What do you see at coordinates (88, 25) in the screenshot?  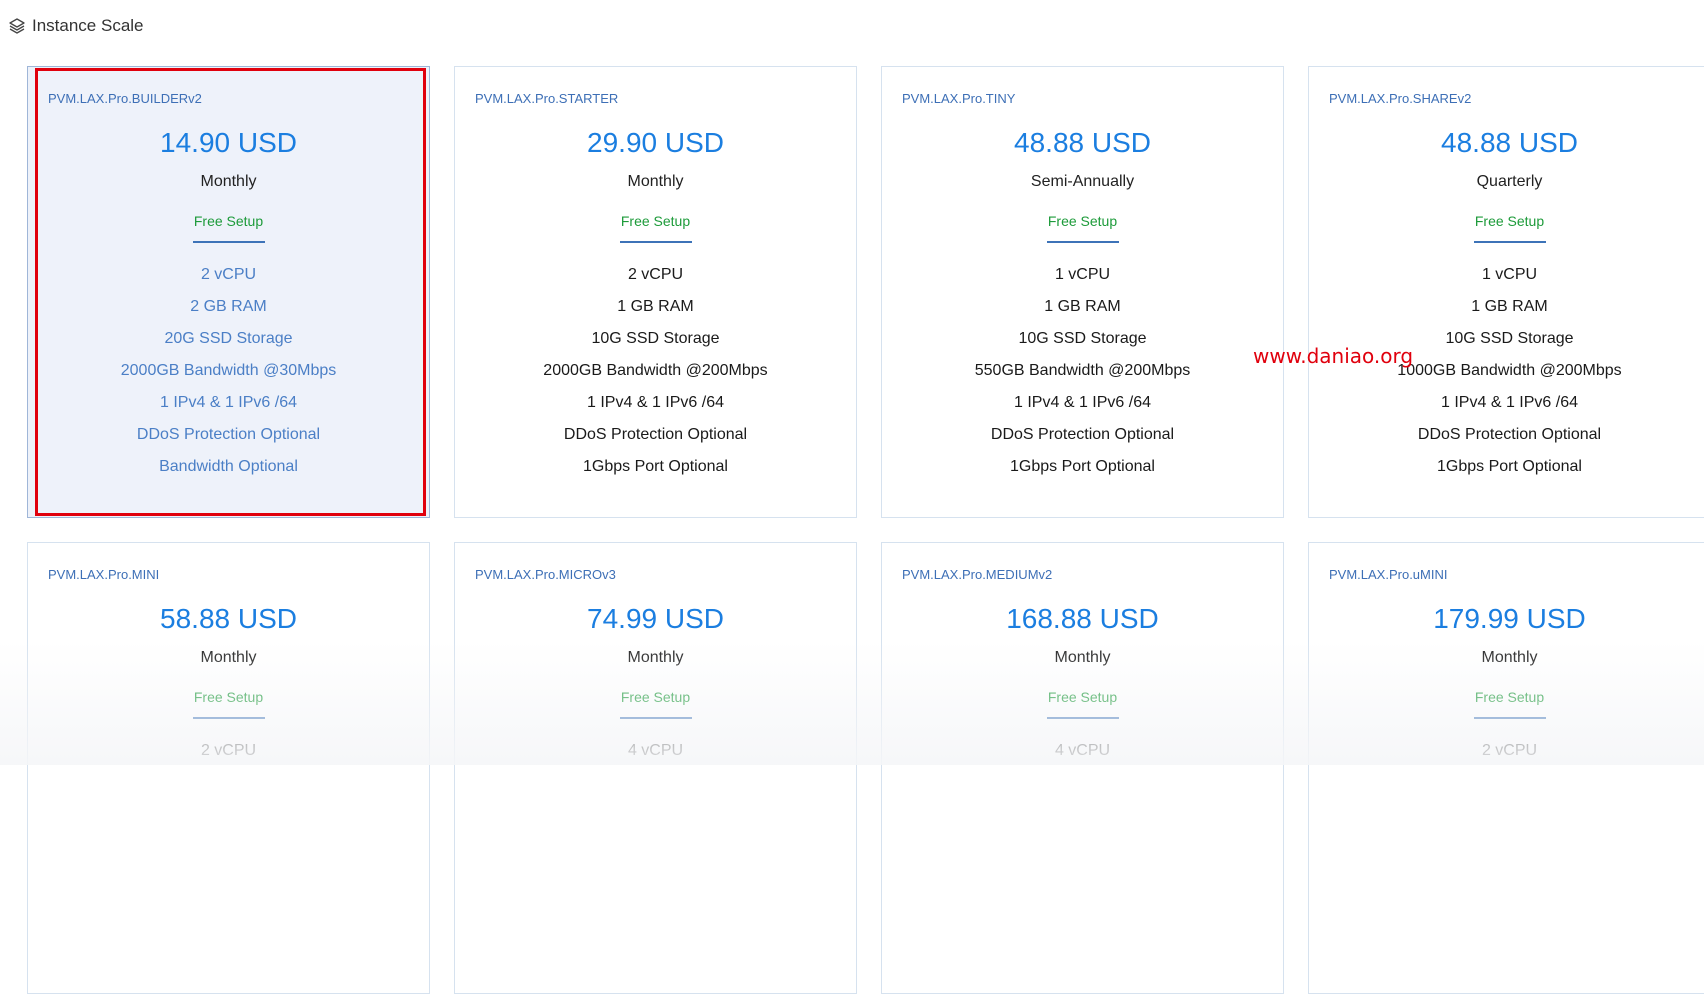 I see `section-title: Instance Scale` at bounding box center [88, 25].